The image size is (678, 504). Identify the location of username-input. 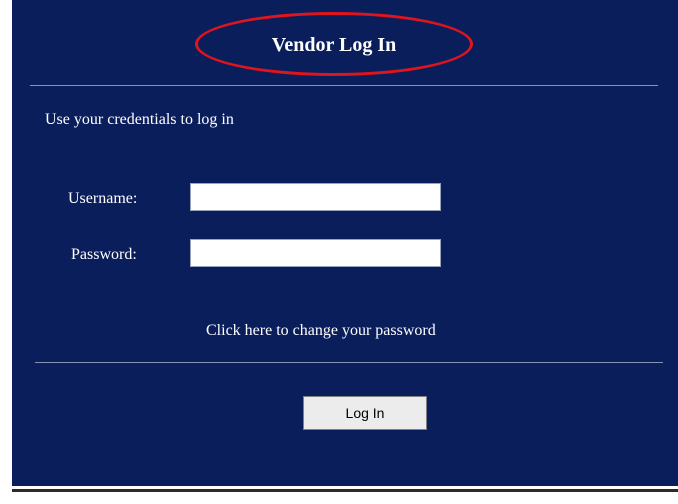
(315, 197).